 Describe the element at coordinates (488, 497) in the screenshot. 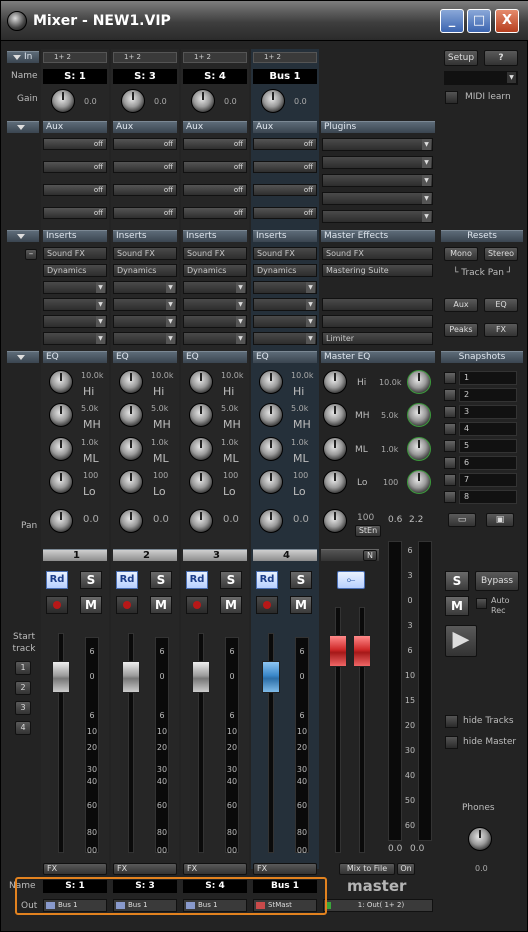

I see `snapshot-8: 8` at that location.